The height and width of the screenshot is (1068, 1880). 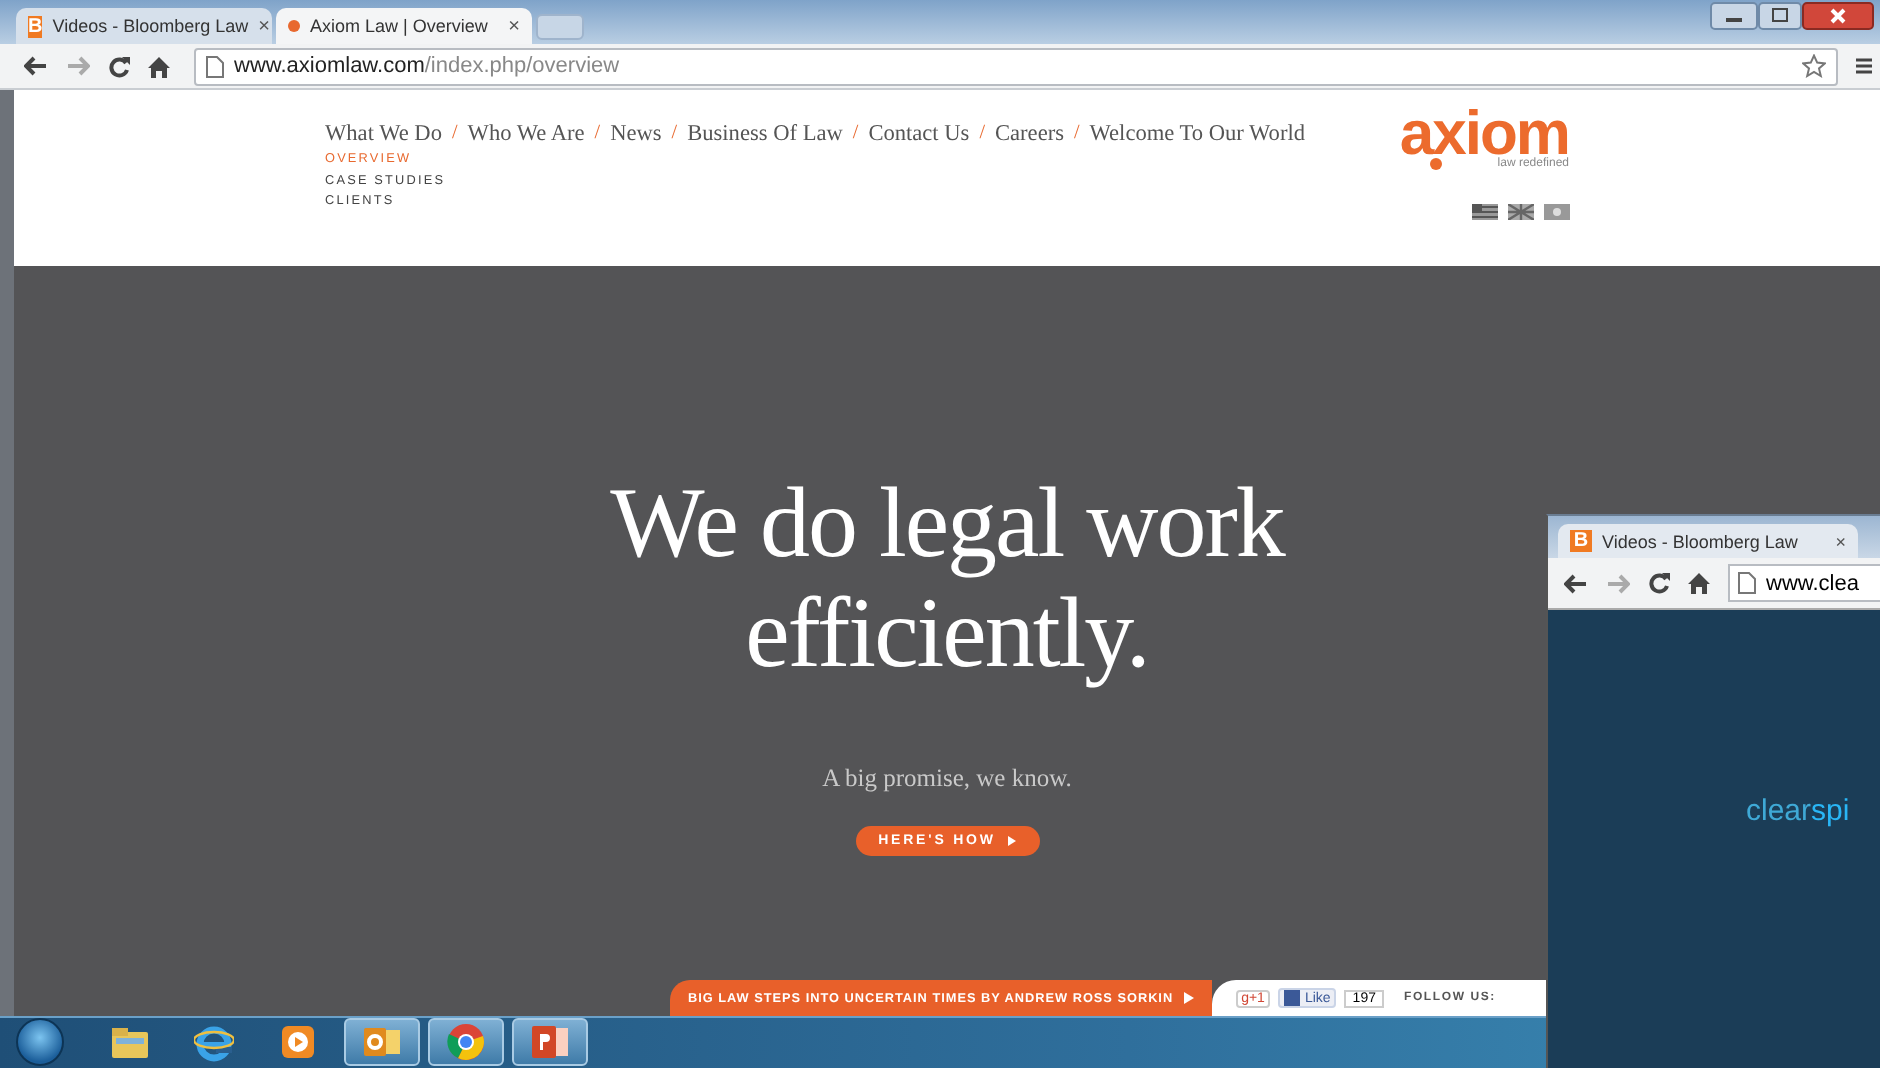 I want to click on address-bar: www.clea, so click(x=1804, y=583).